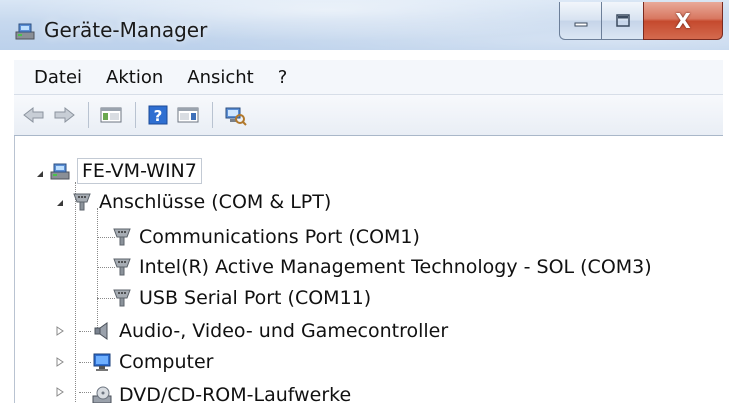 The height and width of the screenshot is (403, 729). I want to click on back-icon, so click(33, 115).